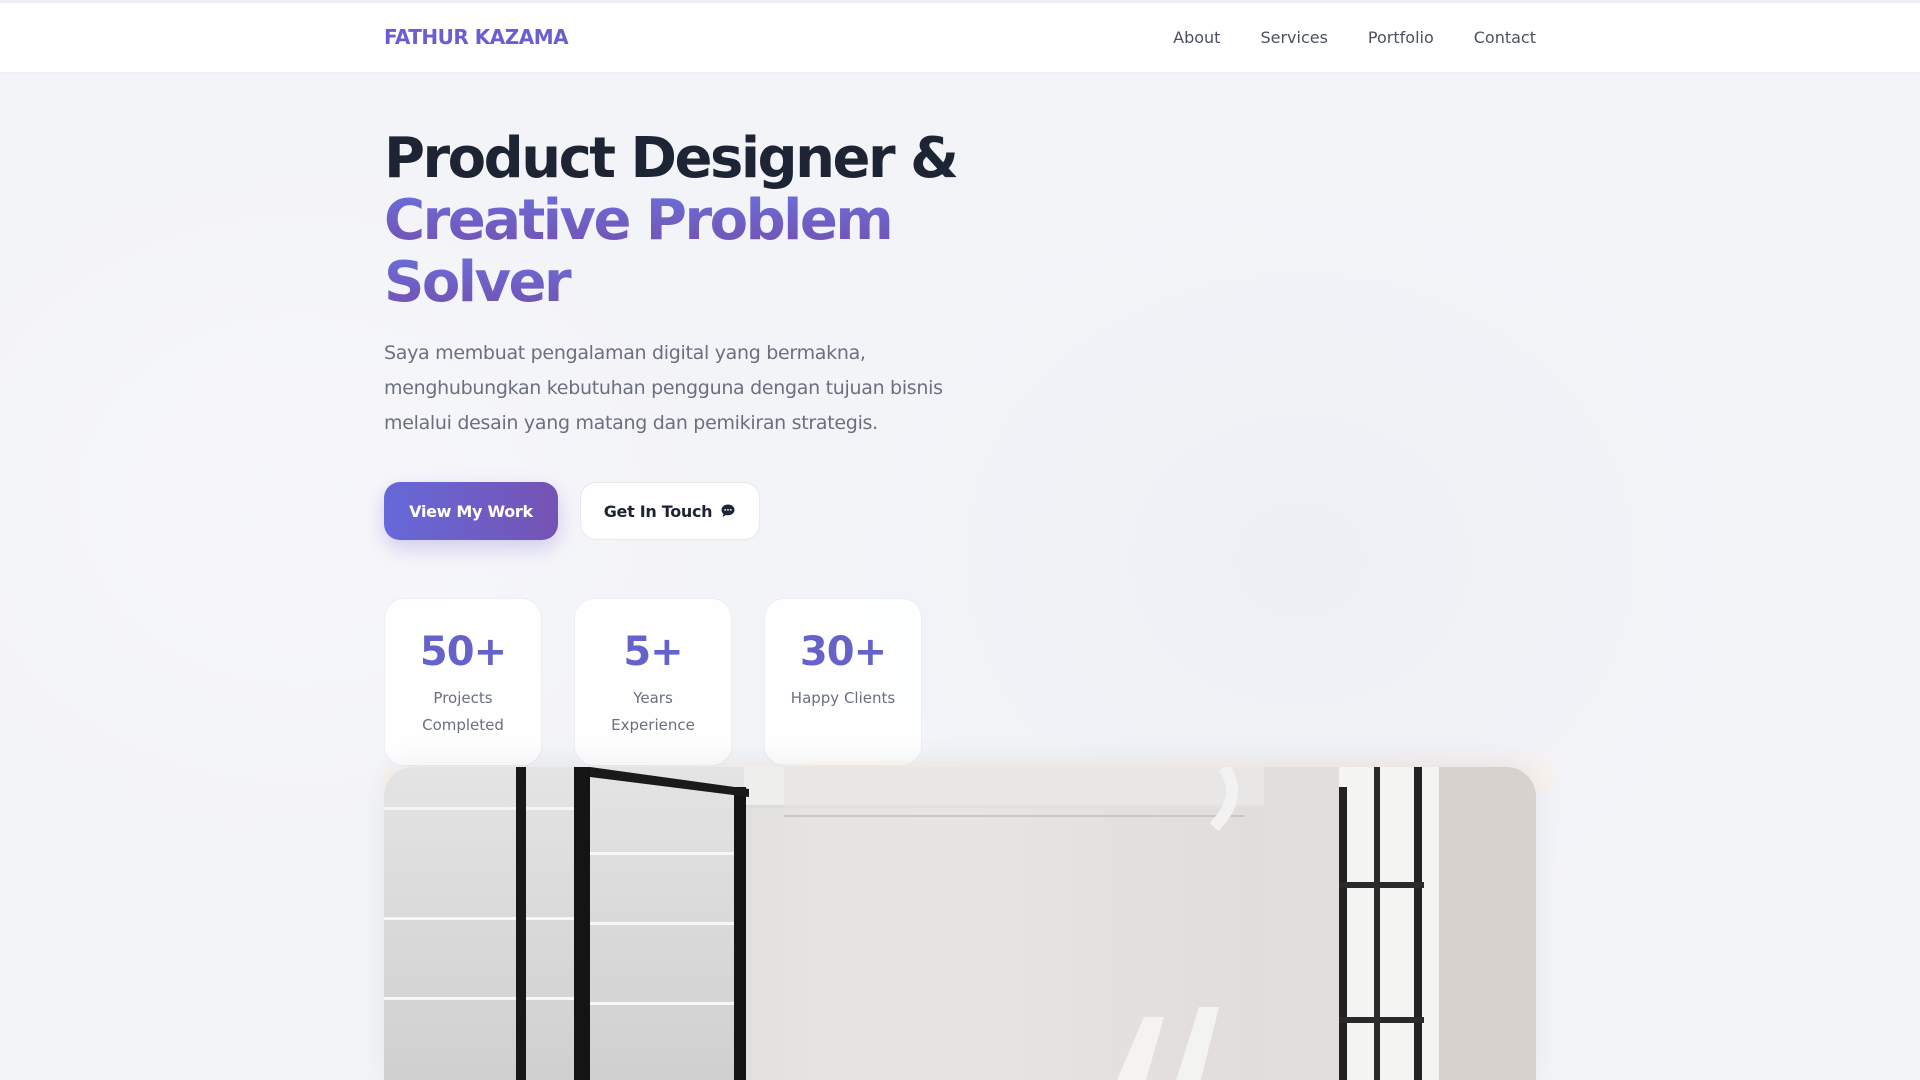 This screenshot has width=1920, height=1080. What do you see at coordinates (572, 511) in the screenshot?
I see `hero-actions: View My Work Get In Touch` at bounding box center [572, 511].